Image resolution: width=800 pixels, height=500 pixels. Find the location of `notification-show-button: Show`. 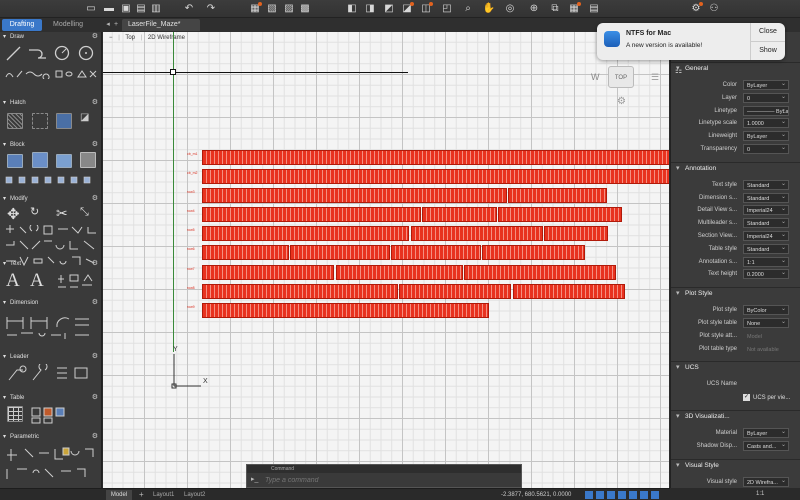

notification-show-button: Show is located at coordinates (768, 51).